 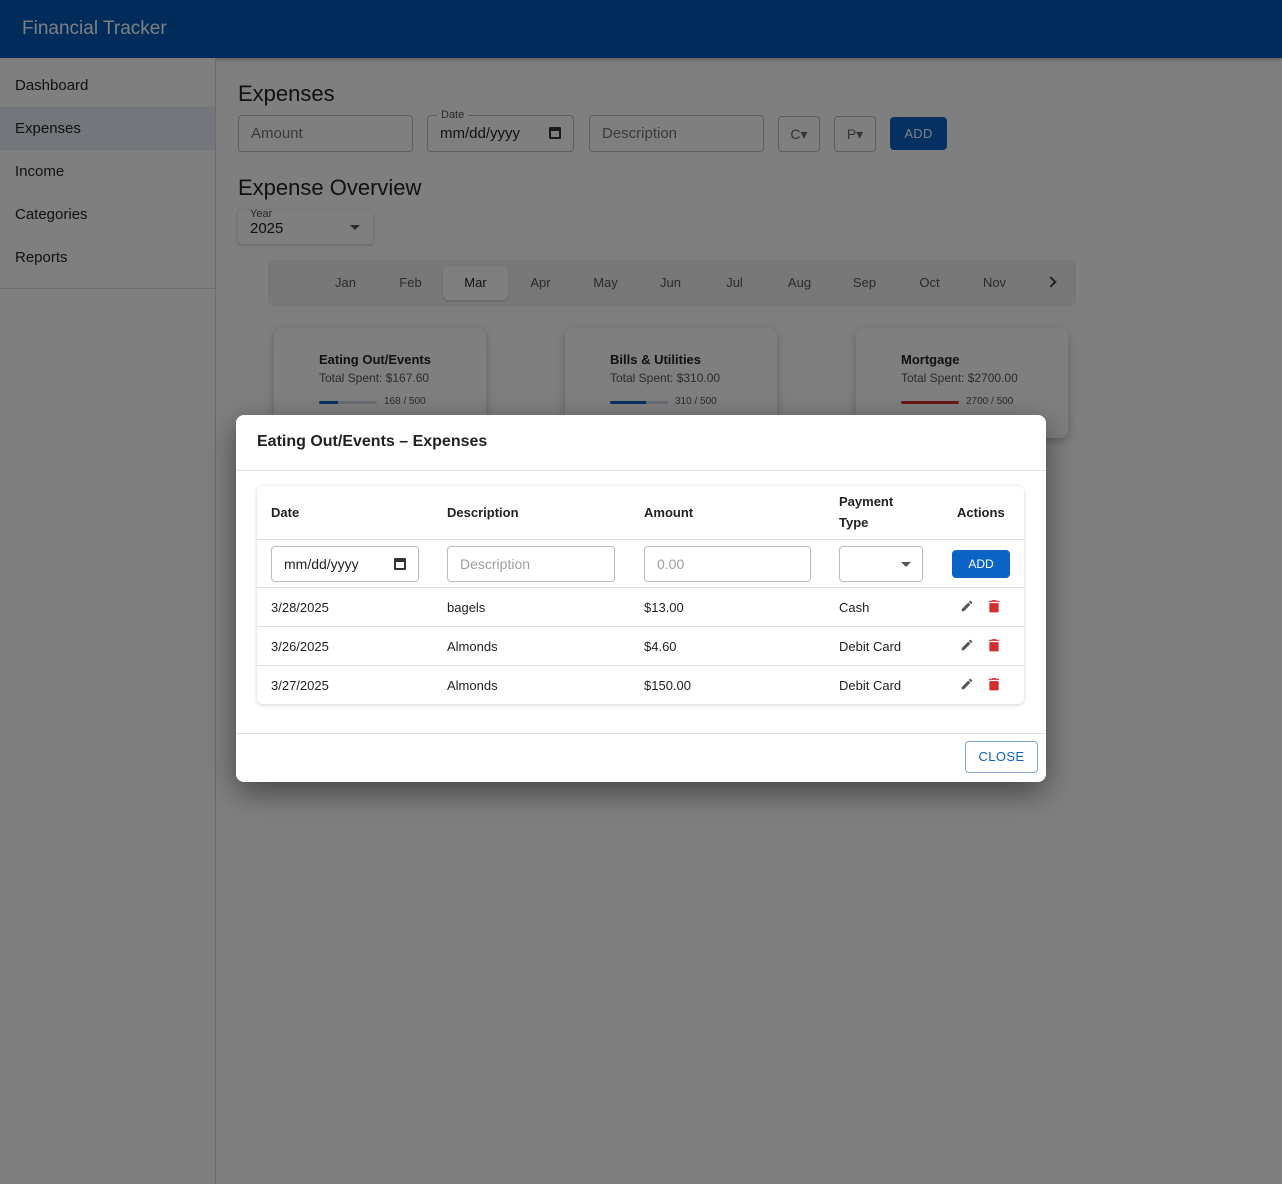 I want to click on dialog-divider, so click(x=641, y=470).